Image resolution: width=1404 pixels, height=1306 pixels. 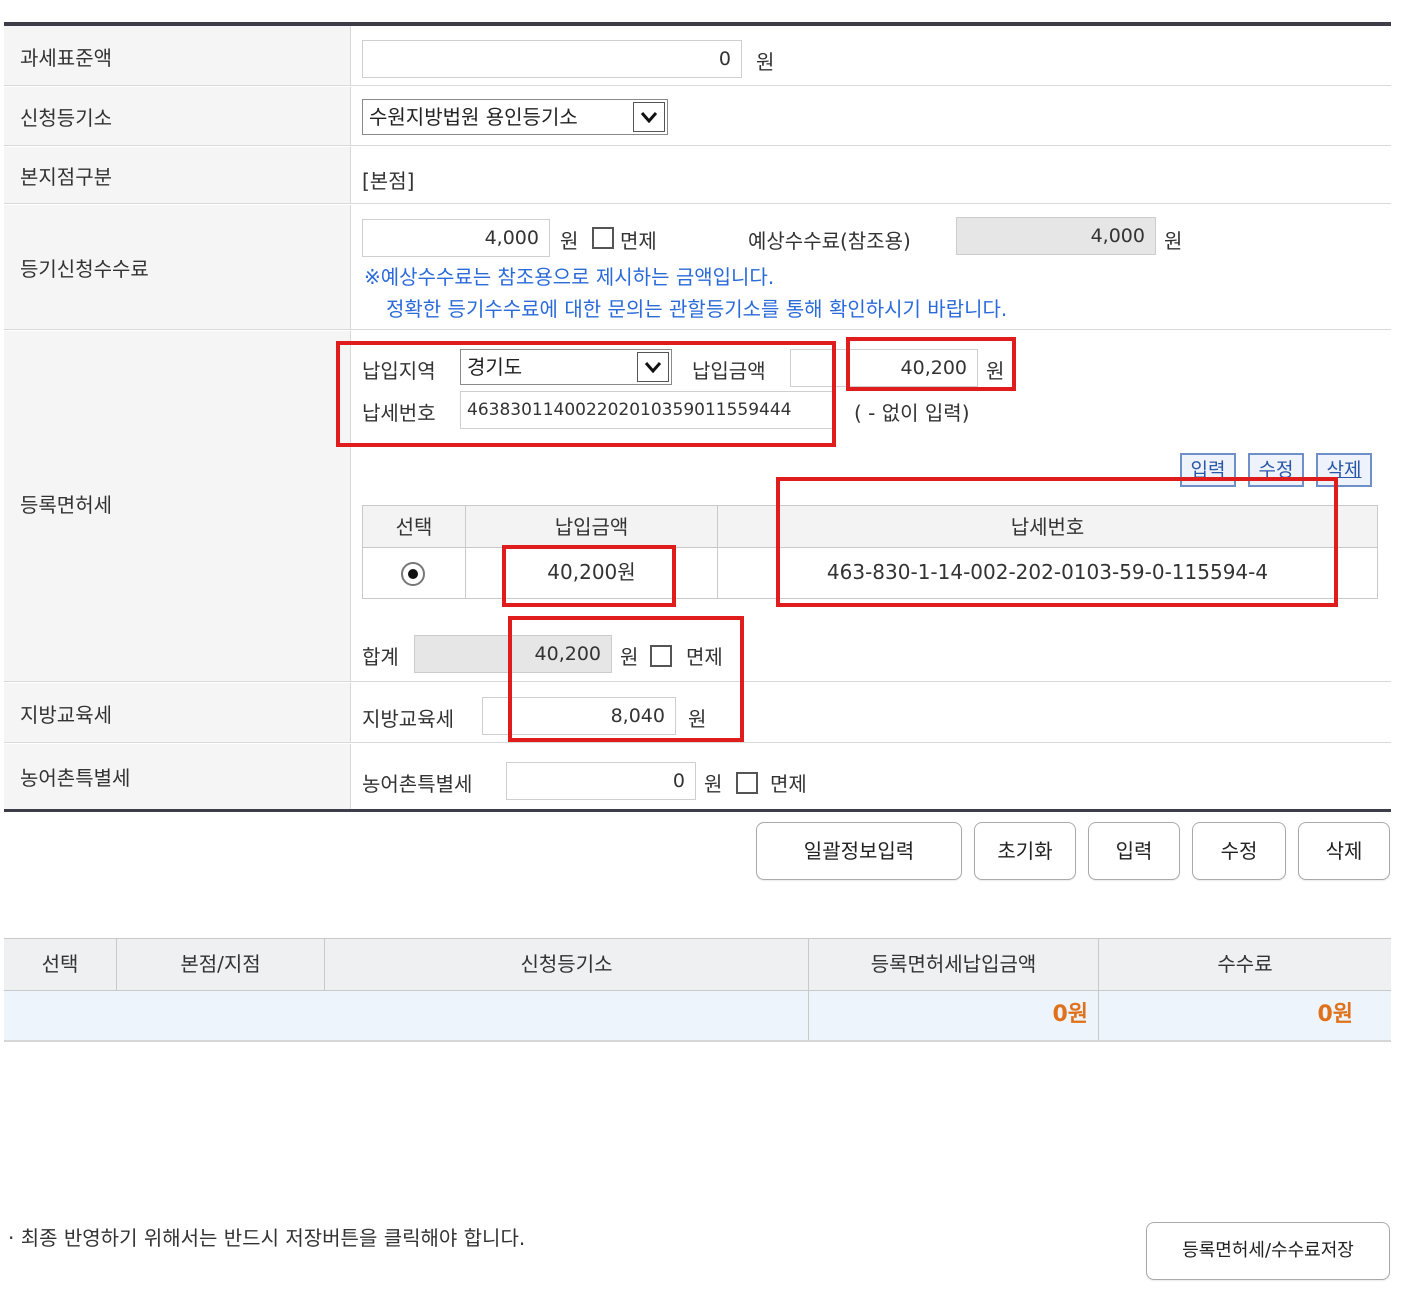 I want to click on registration-fee-unit: 원, so click(x=569, y=241).